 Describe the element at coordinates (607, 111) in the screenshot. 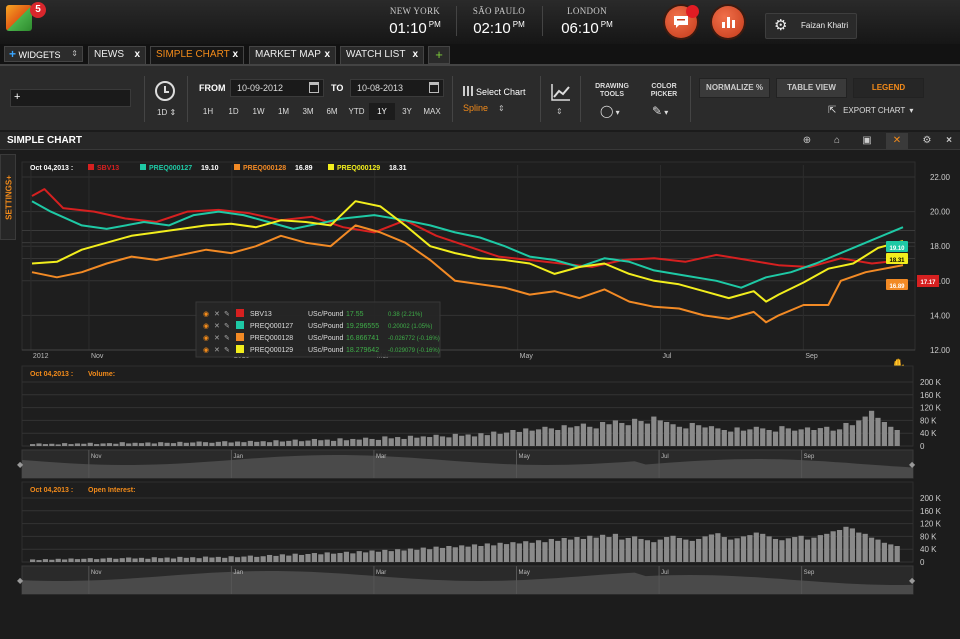

I see `circle-icon: ◯` at that location.